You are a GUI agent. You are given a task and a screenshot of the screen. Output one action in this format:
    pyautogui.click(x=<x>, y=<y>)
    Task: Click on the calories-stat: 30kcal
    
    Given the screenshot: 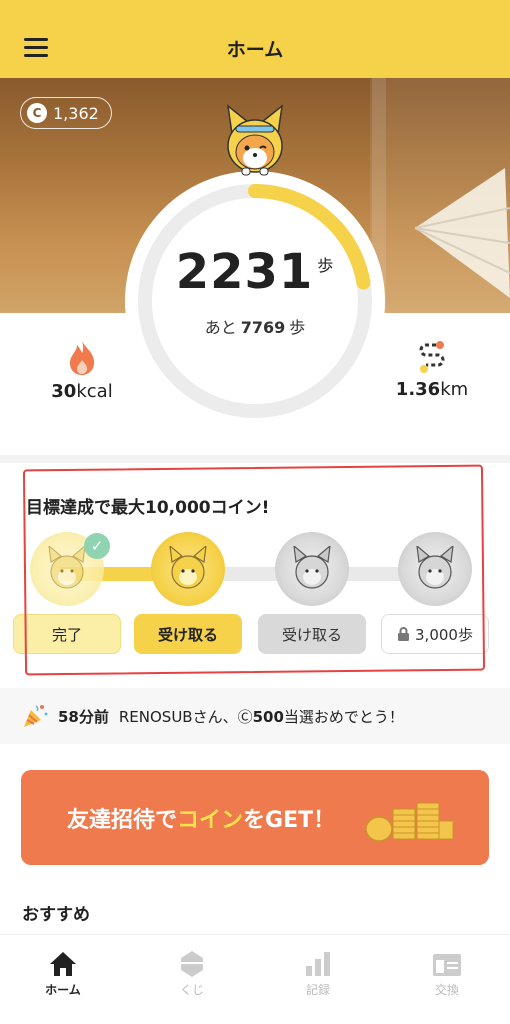 What is the action you would take?
    pyautogui.click(x=82, y=371)
    